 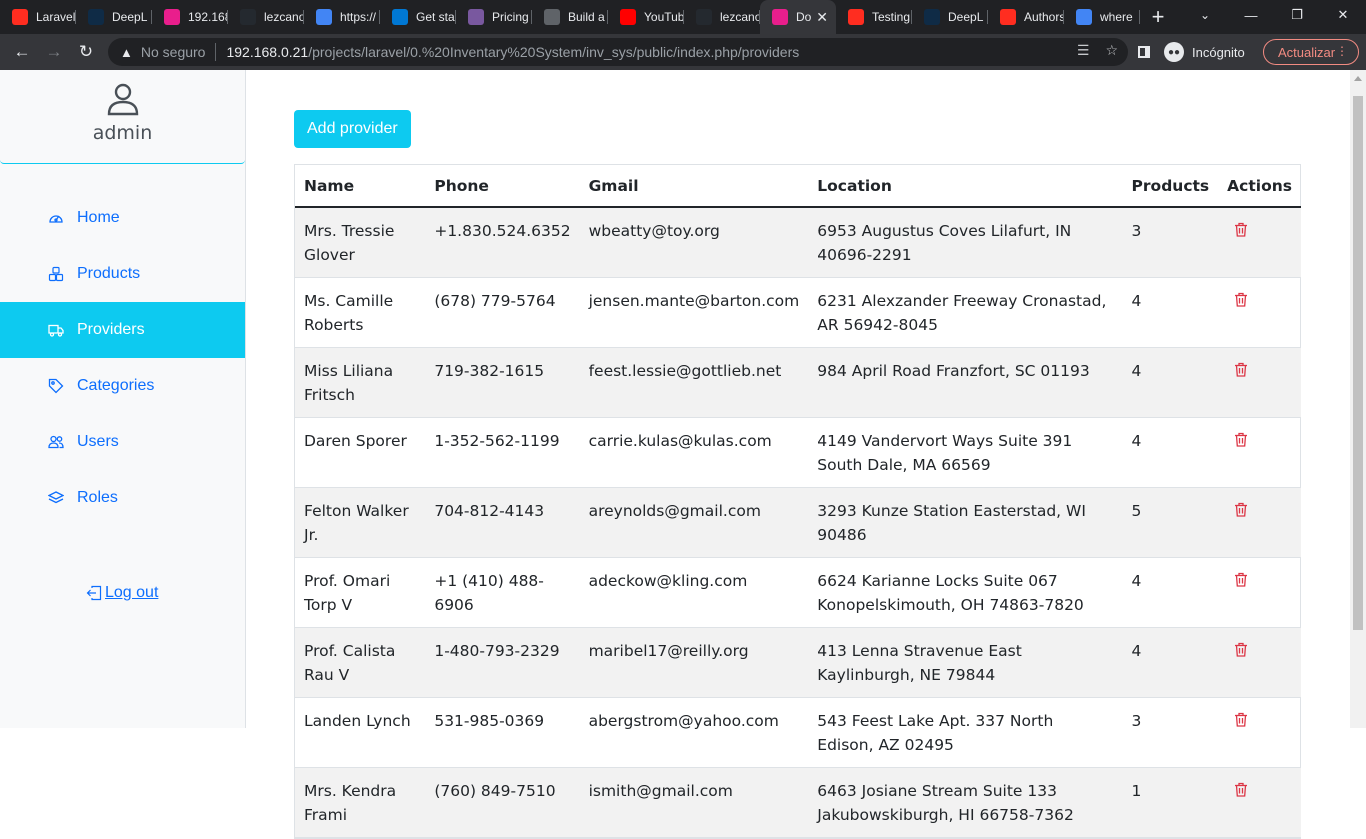 I want to click on browser-tab: Do ✕, so click(x=798, y=17).